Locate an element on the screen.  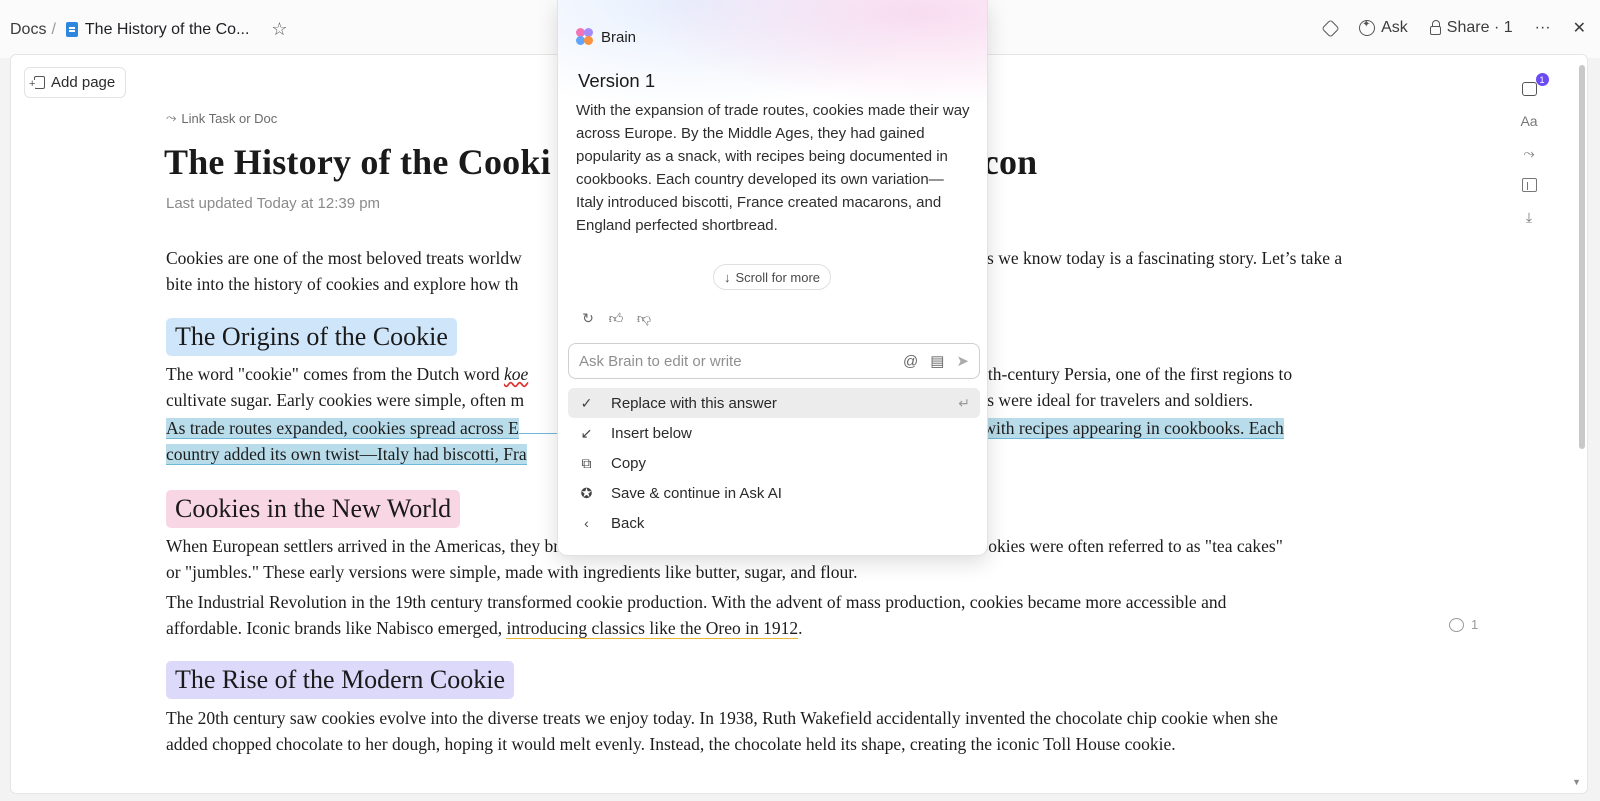
scroll-down-arrow-icon: ▼ is located at coordinates (1576, 782).